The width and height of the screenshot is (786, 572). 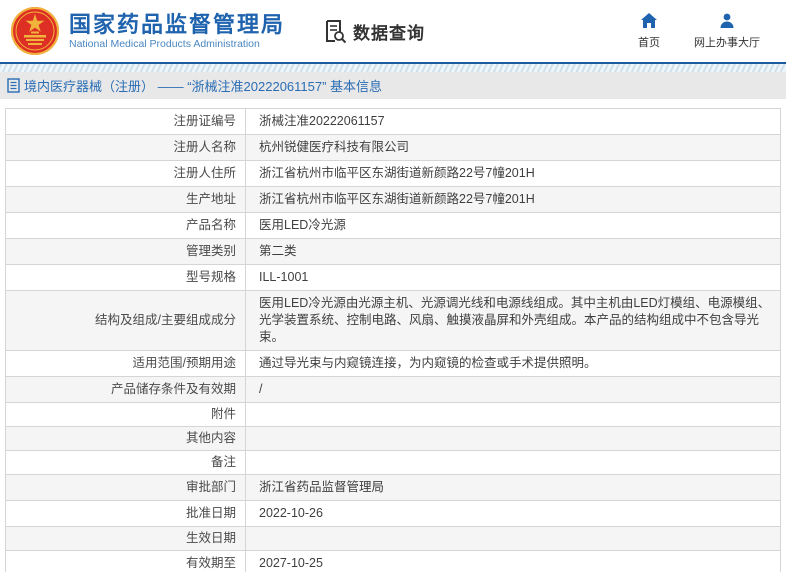 I want to click on table-row: 注册人住所 浙江省杭州市临平区东湖街道新颜路22号7幢201H, so click(x=393, y=174).